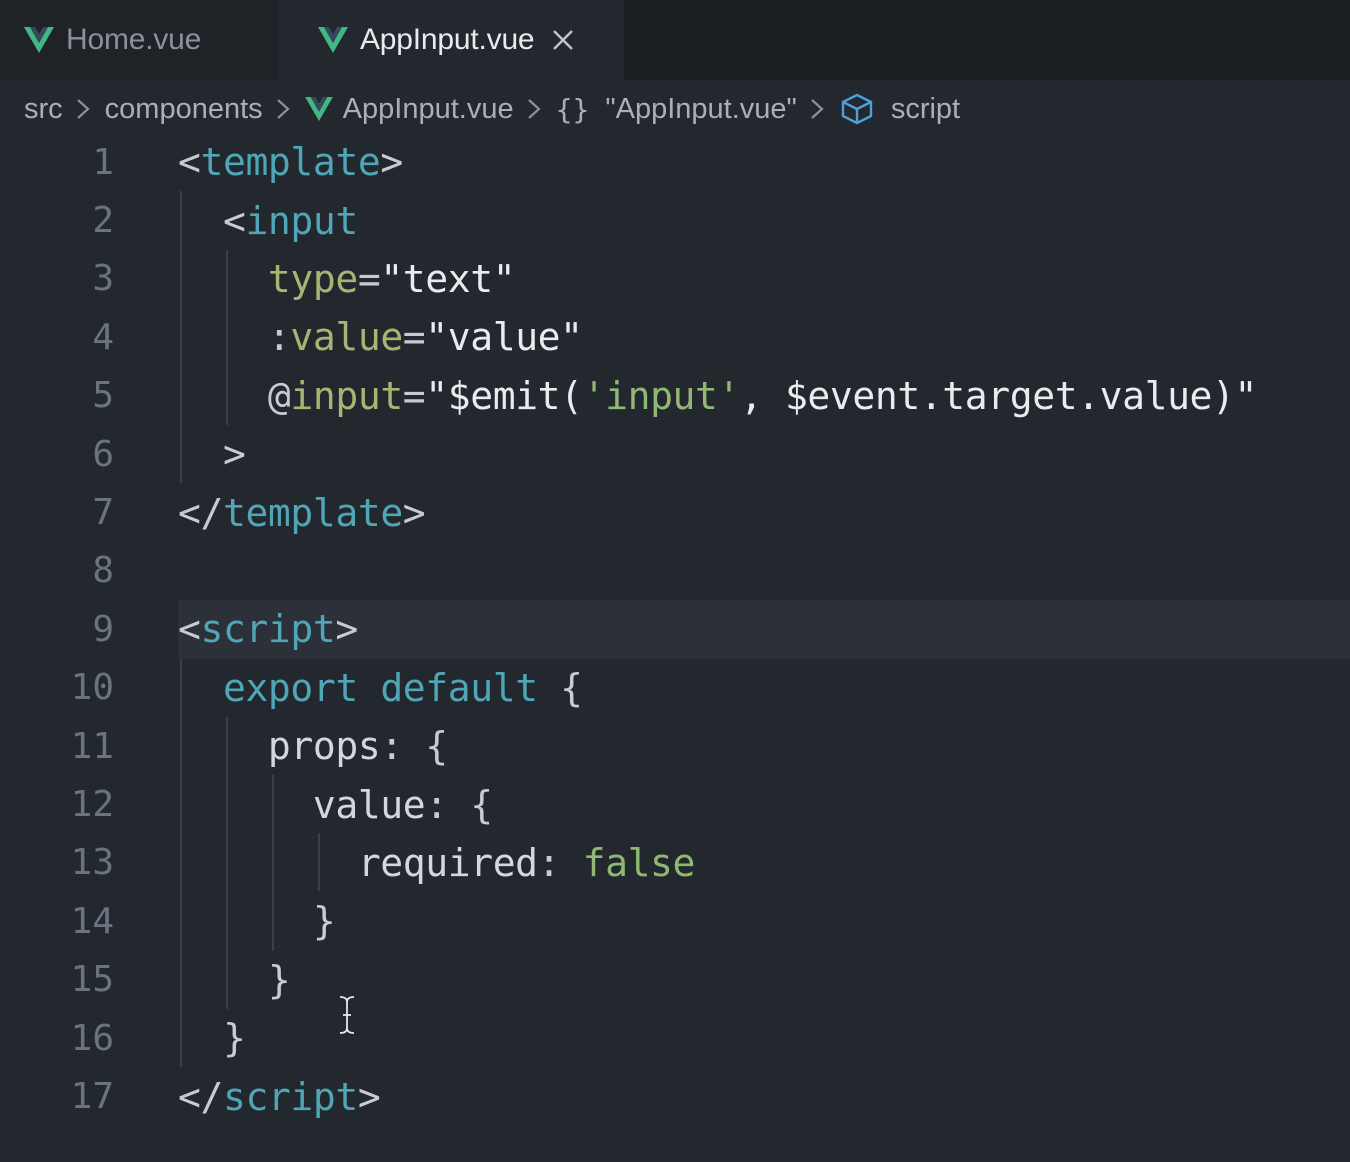 The image size is (1350, 1162). I want to click on token: "$emit(, so click(504, 395).